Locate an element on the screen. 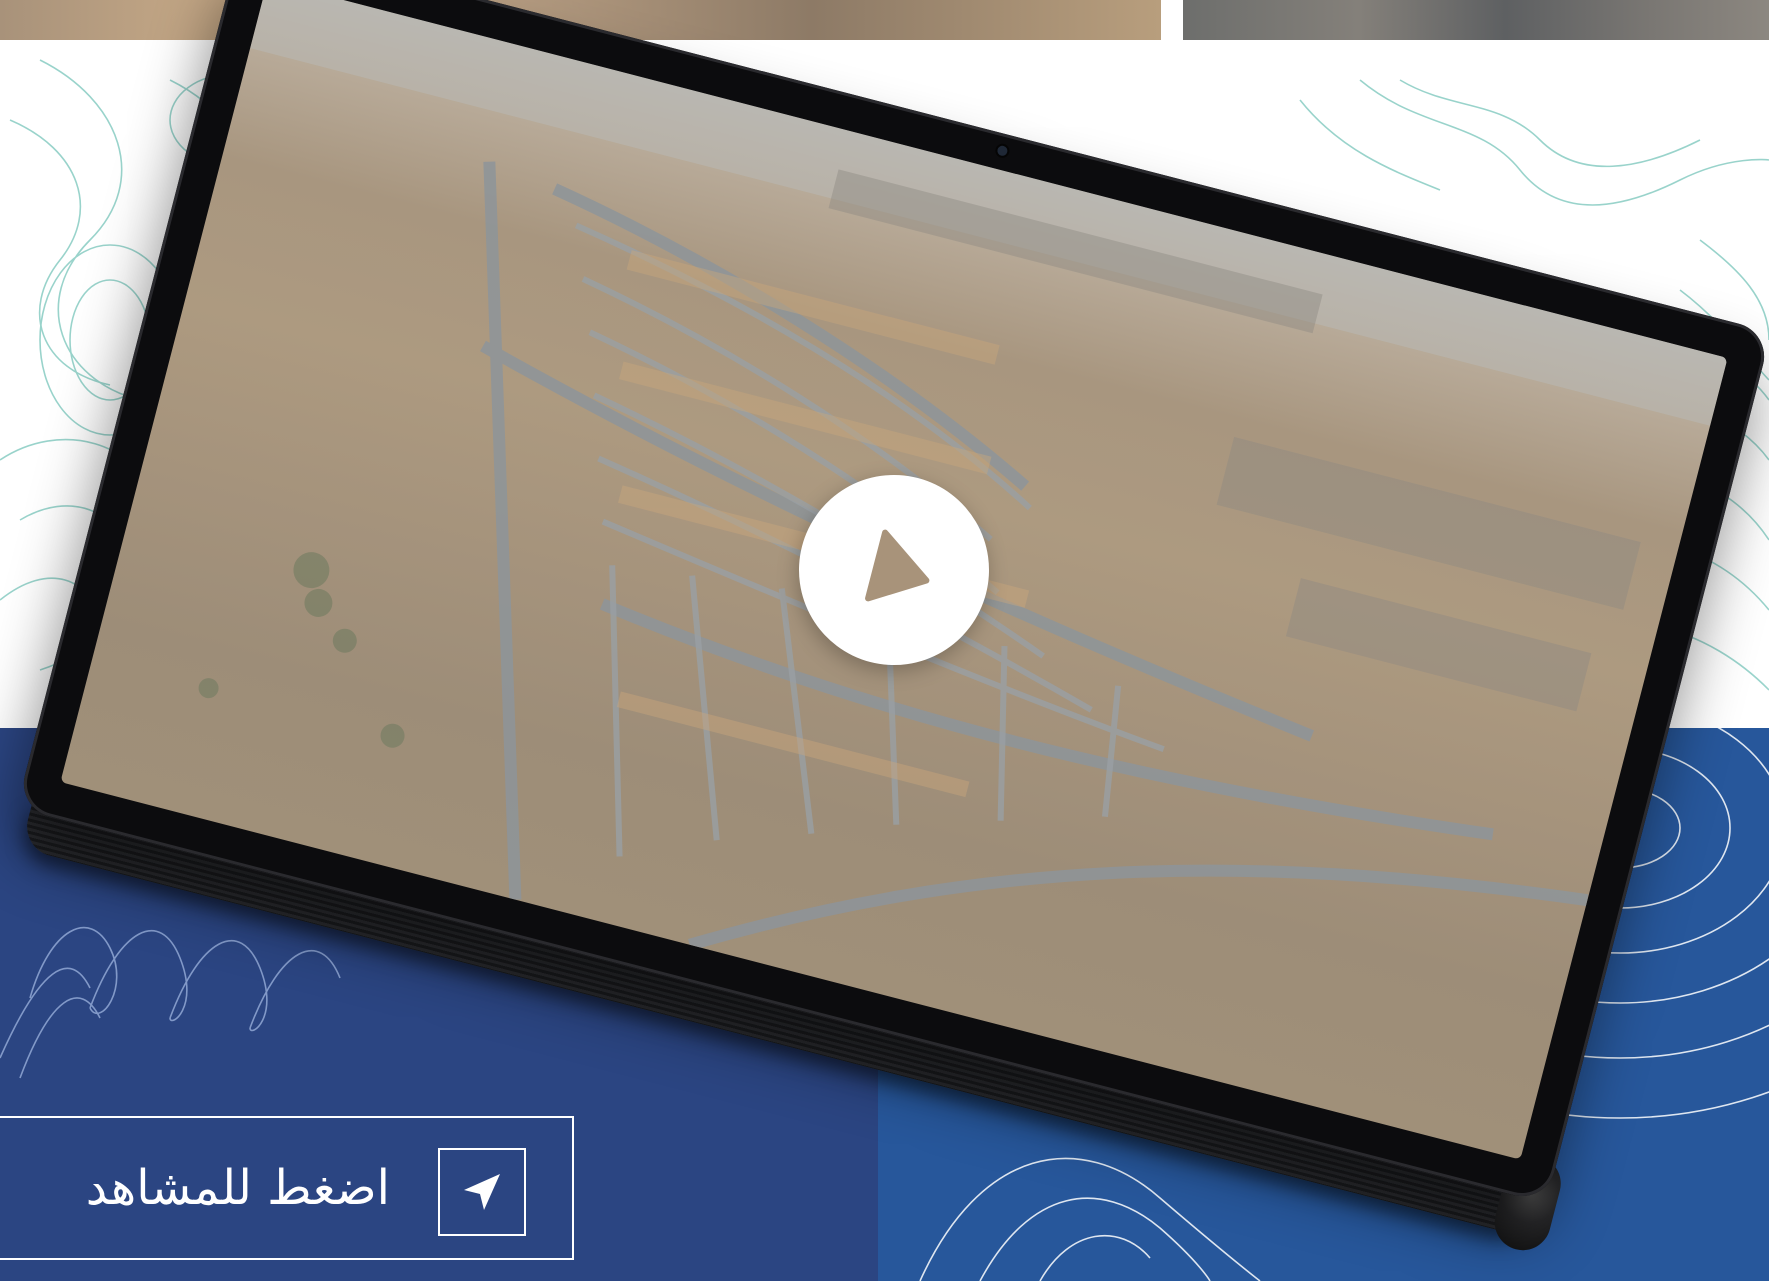 Image resolution: width=1769 pixels, height=1281 pixels. watch-cta-button: اضغط للمشاهد is located at coordinates (287, 1188).